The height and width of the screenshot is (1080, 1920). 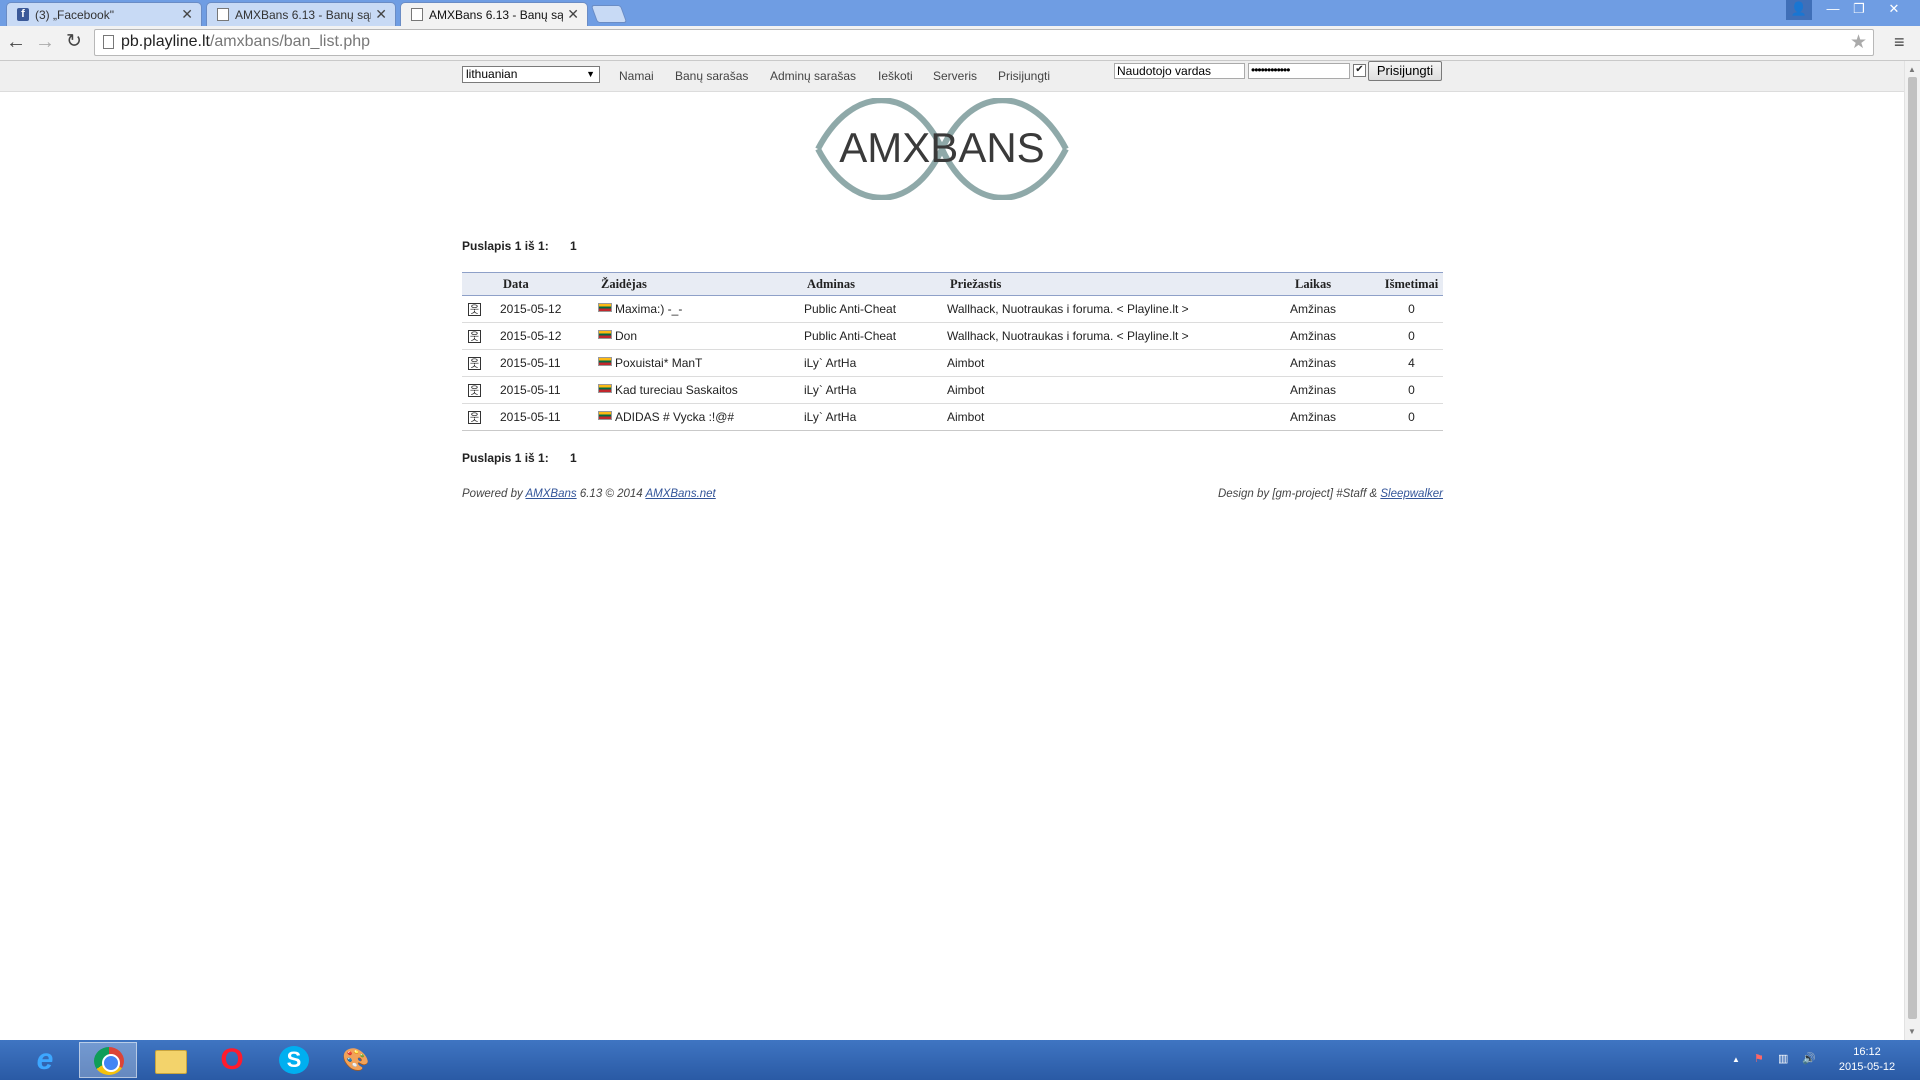 I want to click on network-icon: ▥, so click(x=1783, y=1058).